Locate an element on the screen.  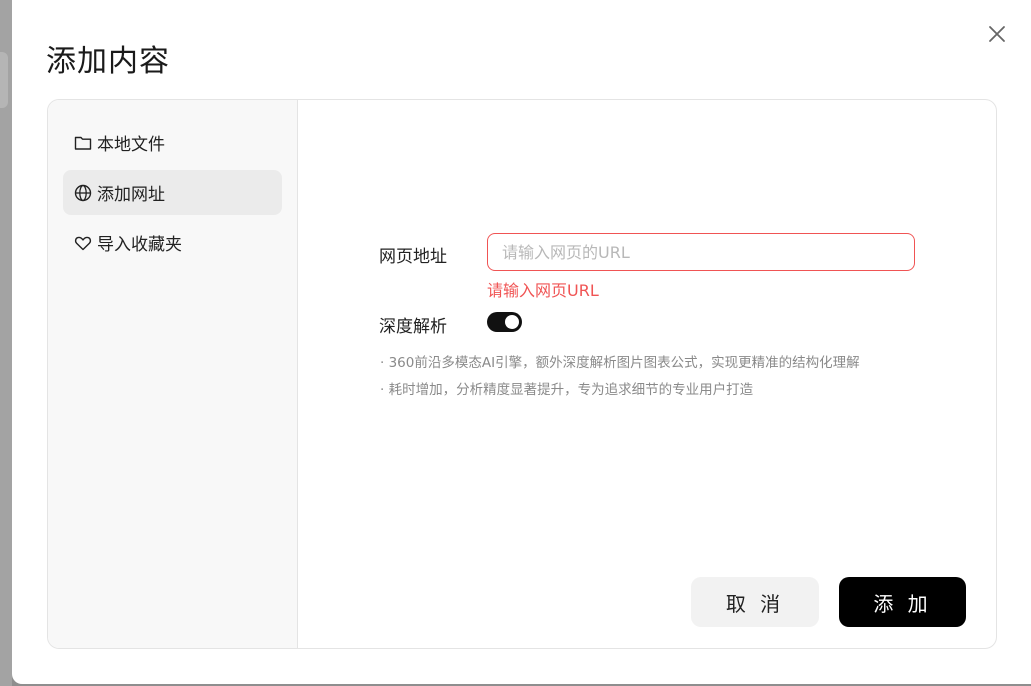
toggle-knob is located at coordinates (512, 322).